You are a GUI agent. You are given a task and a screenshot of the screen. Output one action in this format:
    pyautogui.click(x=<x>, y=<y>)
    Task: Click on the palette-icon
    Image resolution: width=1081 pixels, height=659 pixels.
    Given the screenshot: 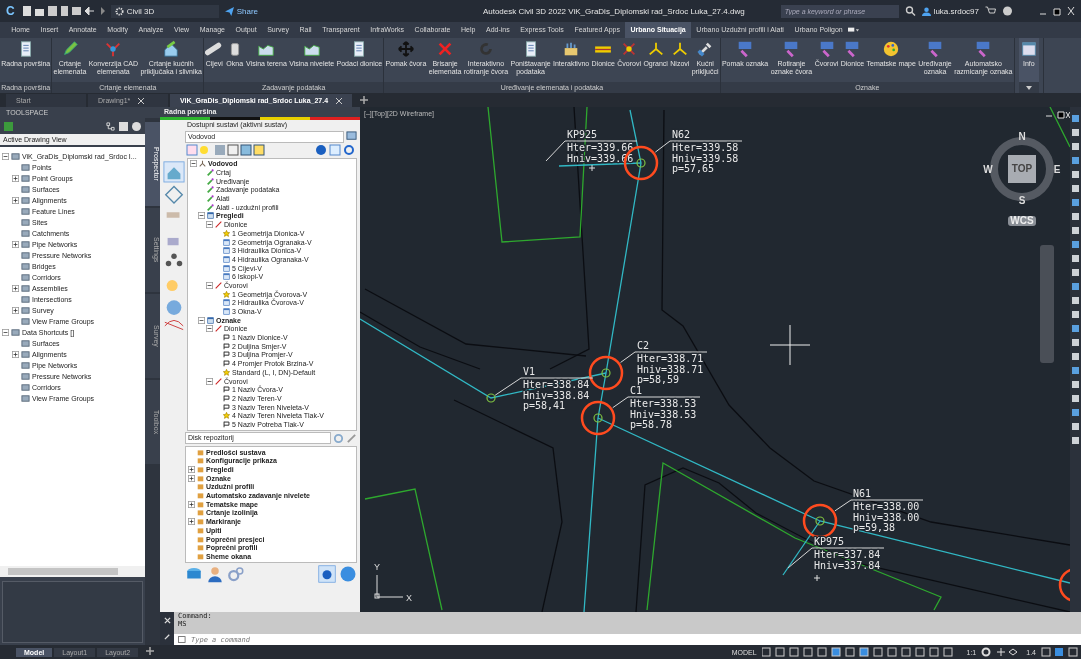 What is the action you would take?
    pyautogui.click(x=891, y=49)
    